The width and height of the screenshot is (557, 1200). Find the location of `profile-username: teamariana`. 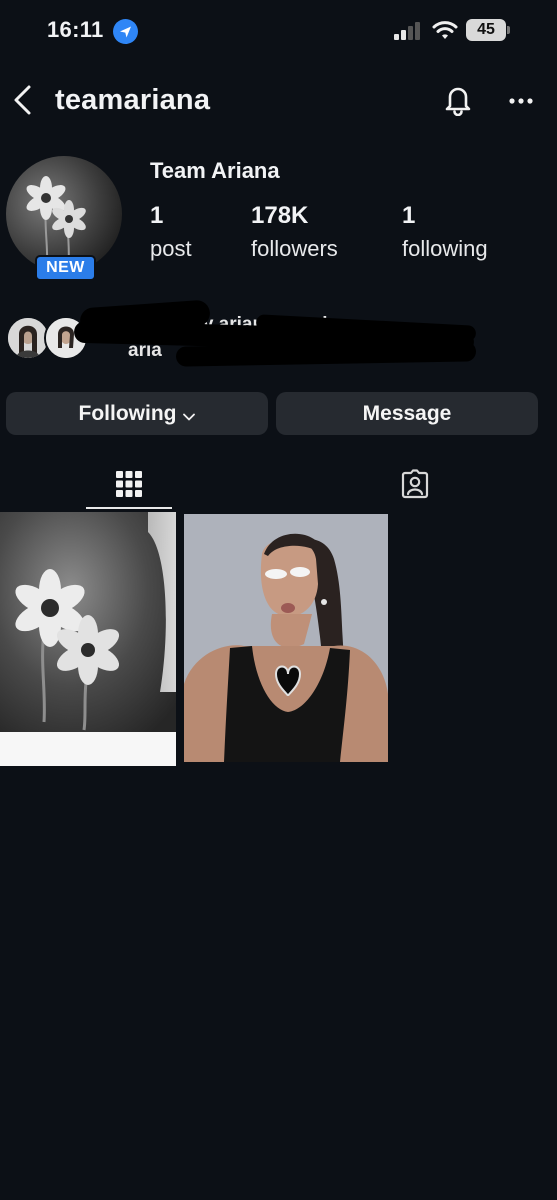

profile-username: teamariana is located at coordinates (133, 100).